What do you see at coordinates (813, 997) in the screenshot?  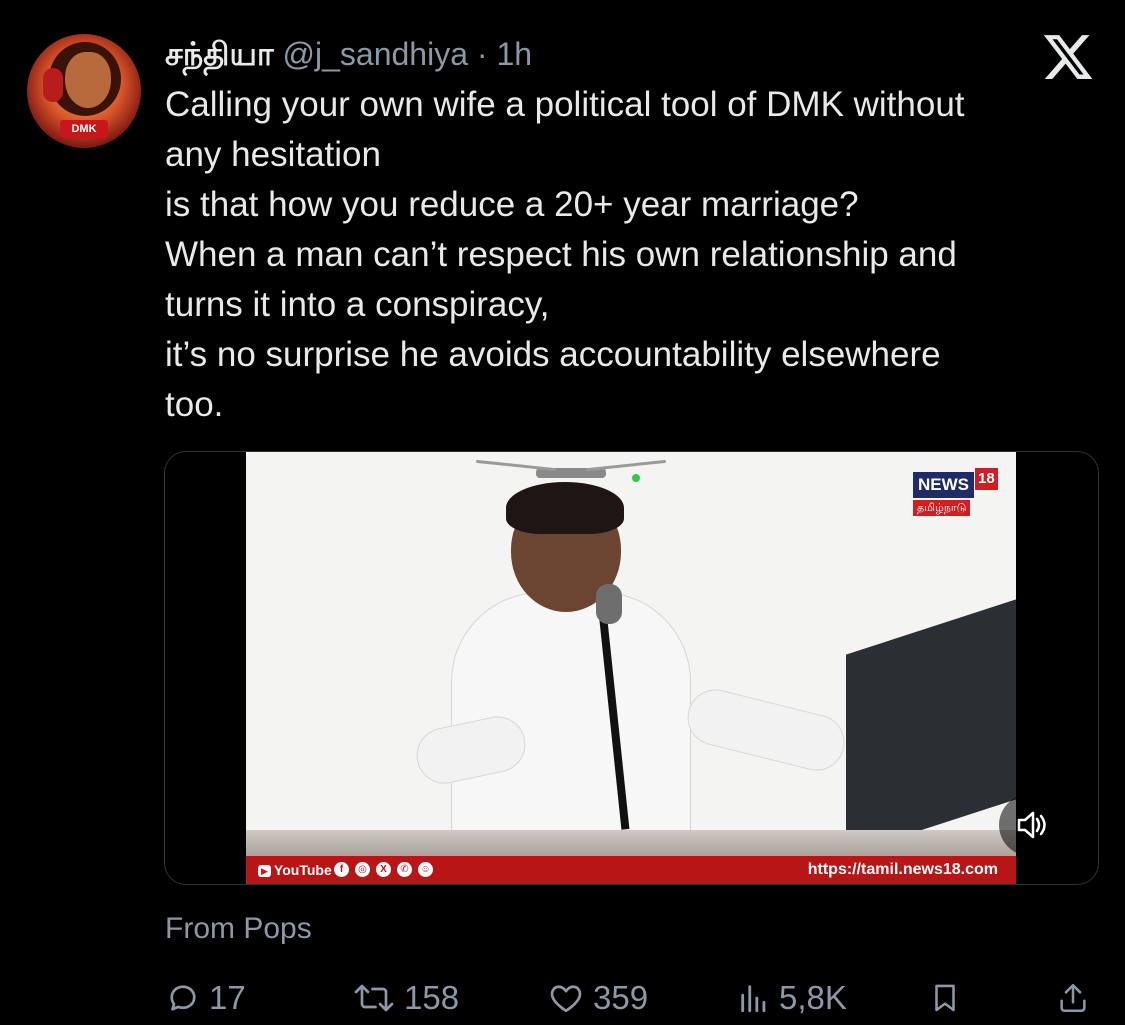 I see `views-count: 5,8K` at bounding box center [813, 997].